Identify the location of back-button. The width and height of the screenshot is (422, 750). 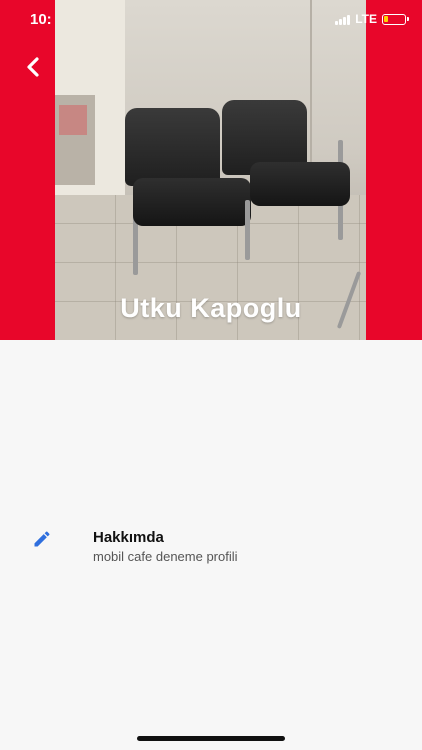
(33, 67).